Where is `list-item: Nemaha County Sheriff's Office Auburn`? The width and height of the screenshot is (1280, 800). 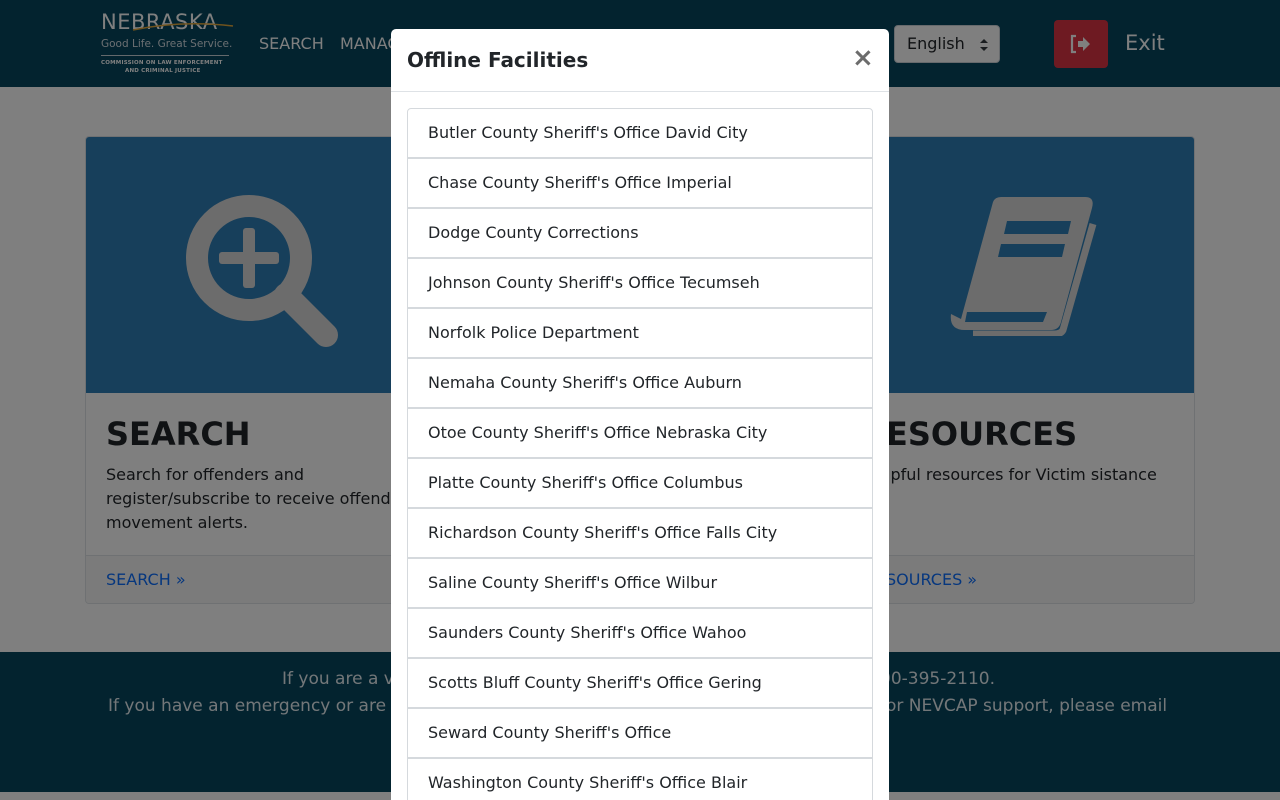
list-item: Nemaha County Sheriff's Office Auburn is located at coordinates (640, 383).